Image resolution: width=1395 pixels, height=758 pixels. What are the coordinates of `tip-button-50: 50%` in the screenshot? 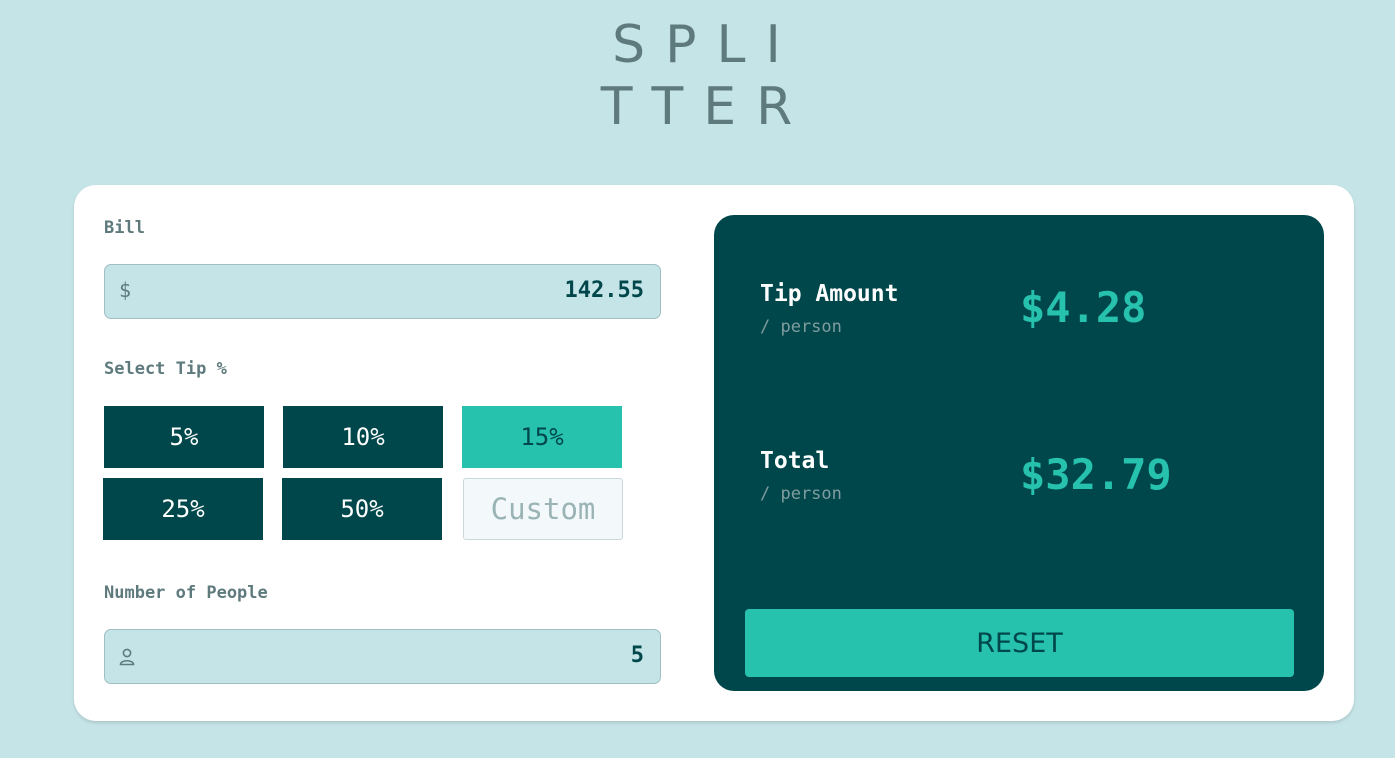 It's located at (362, 509).